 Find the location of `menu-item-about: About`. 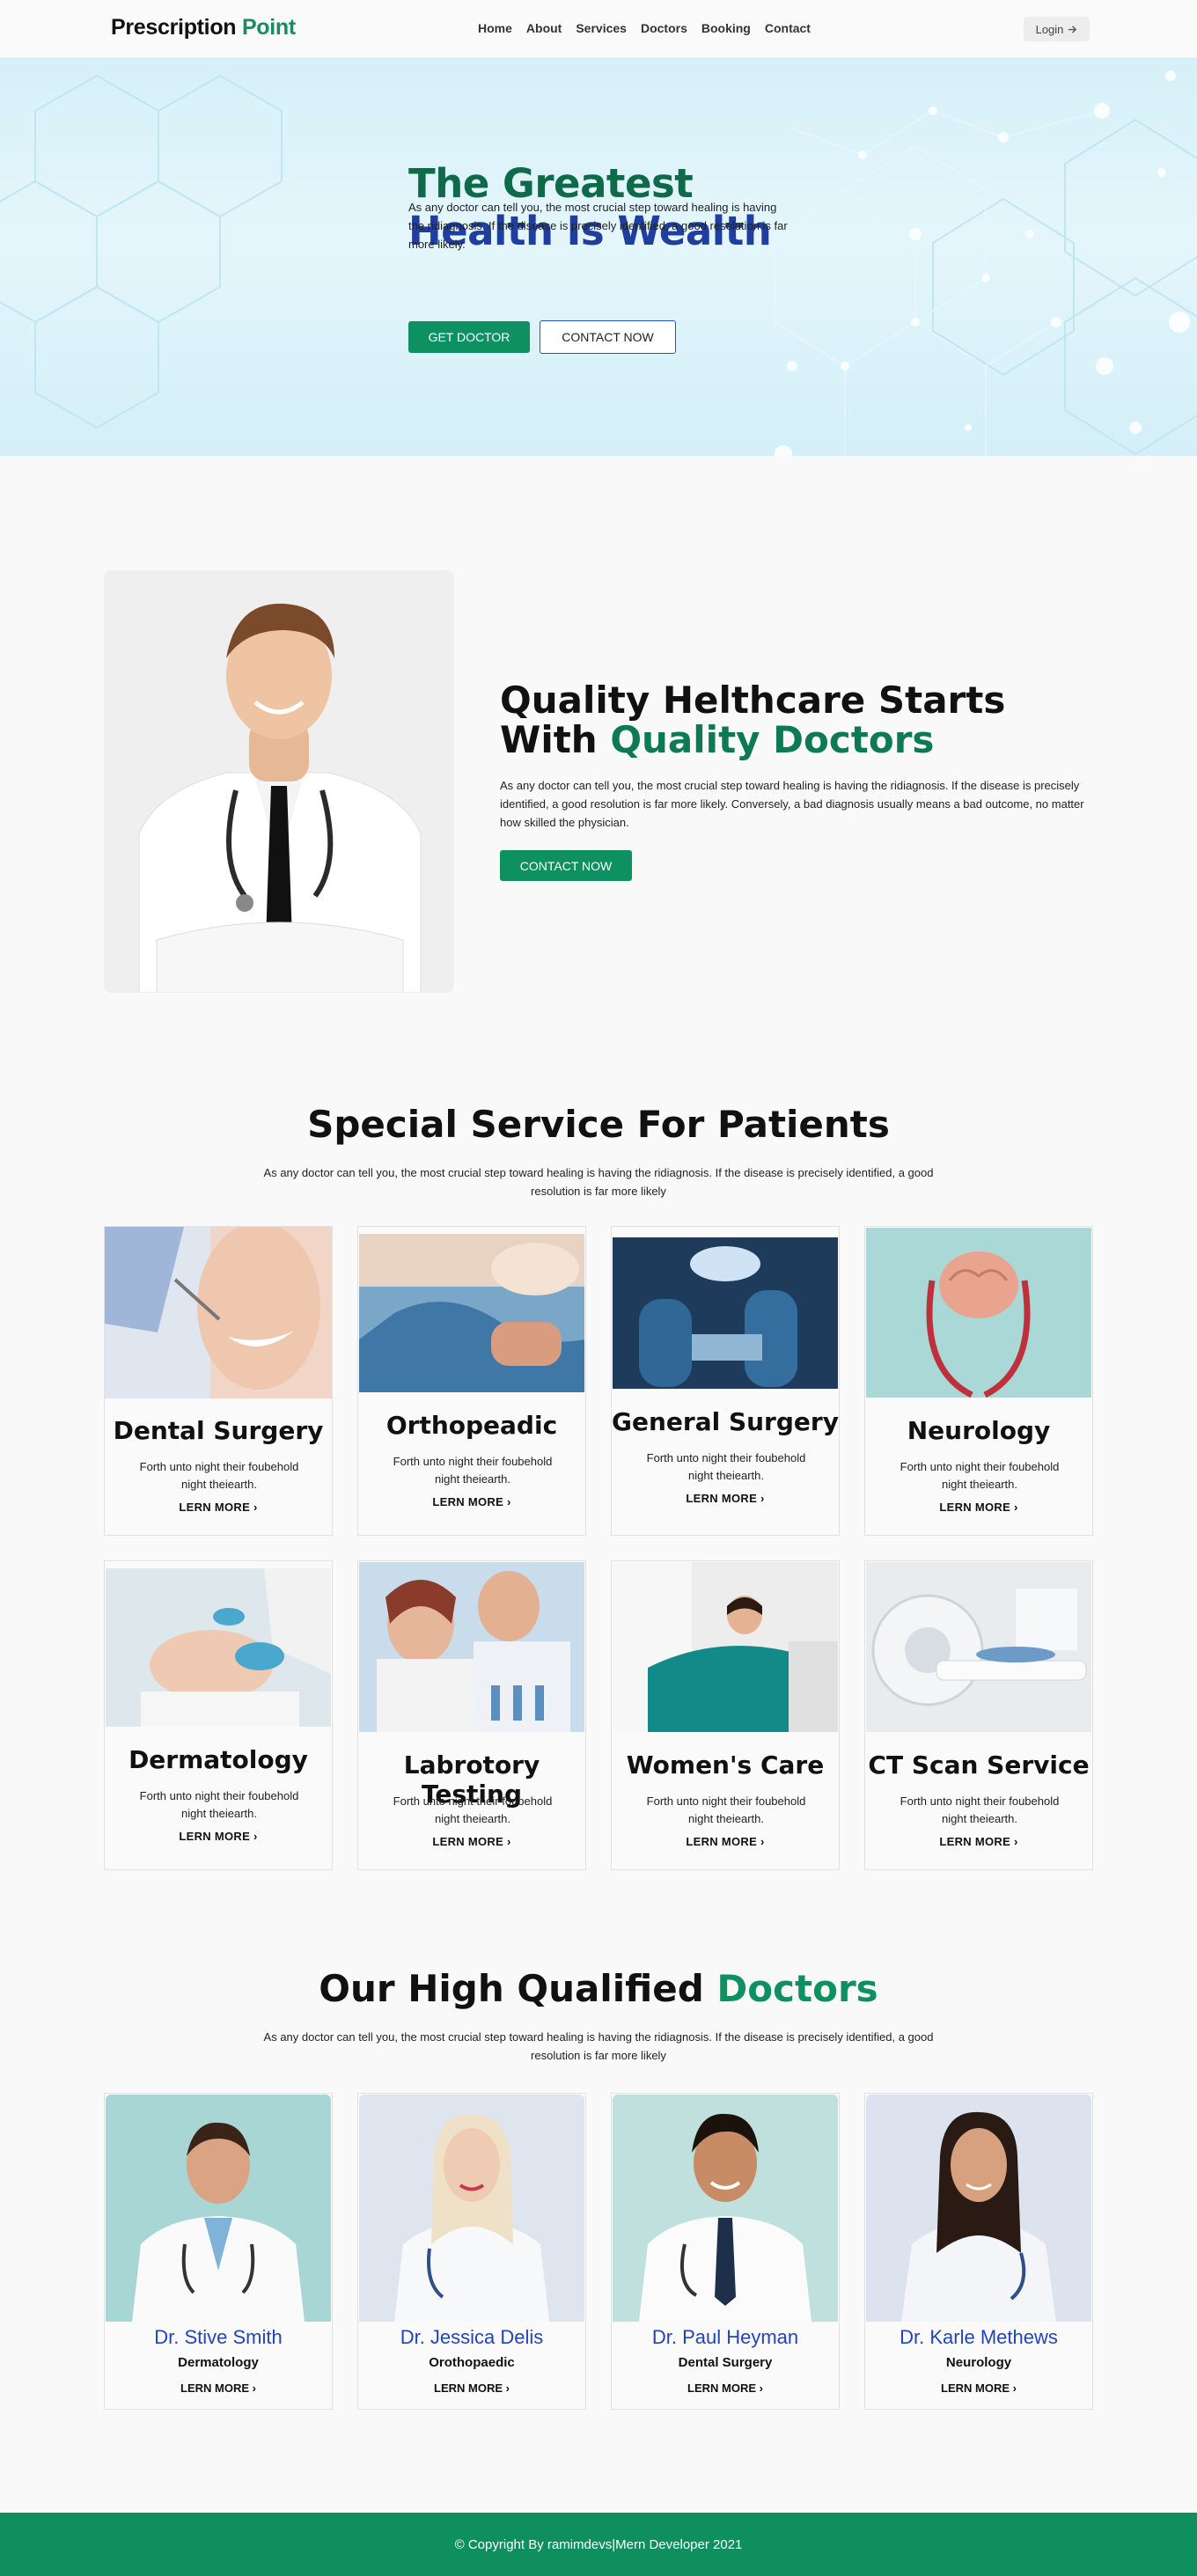

menu-item-about: About is located at coordinates (544, 28).